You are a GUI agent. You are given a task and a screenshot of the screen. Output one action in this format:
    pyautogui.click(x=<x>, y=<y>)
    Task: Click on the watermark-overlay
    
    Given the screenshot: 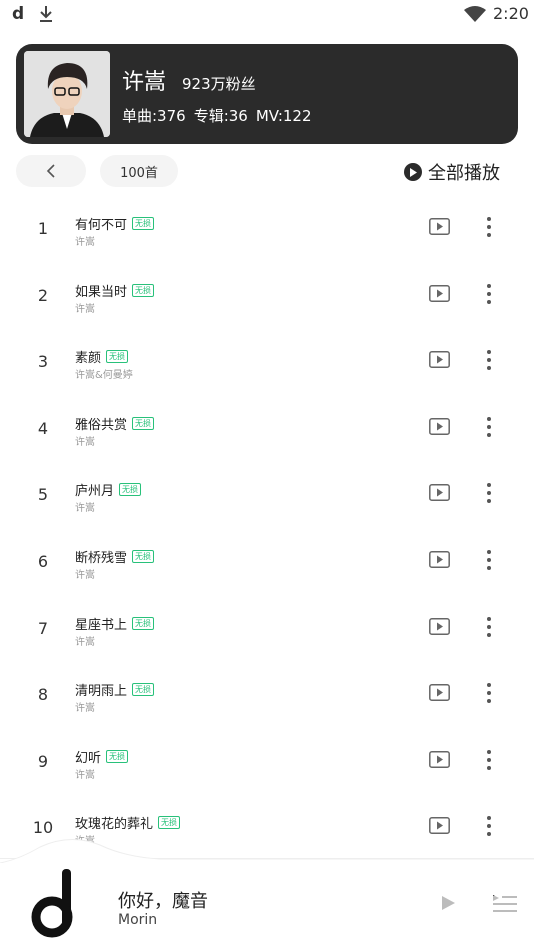 What is the action you would take?
    pyautogui.click(x=464, y=921)
    